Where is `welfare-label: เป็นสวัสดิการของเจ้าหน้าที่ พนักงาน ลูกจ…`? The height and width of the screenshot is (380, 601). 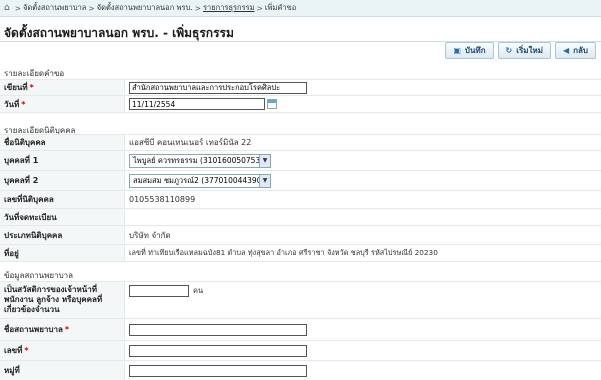
welfare-label: เป็นสวัสดิการของเจ้าหน้าที่ พนักงาน ลูกจ… is located at coordinates (62, 300).